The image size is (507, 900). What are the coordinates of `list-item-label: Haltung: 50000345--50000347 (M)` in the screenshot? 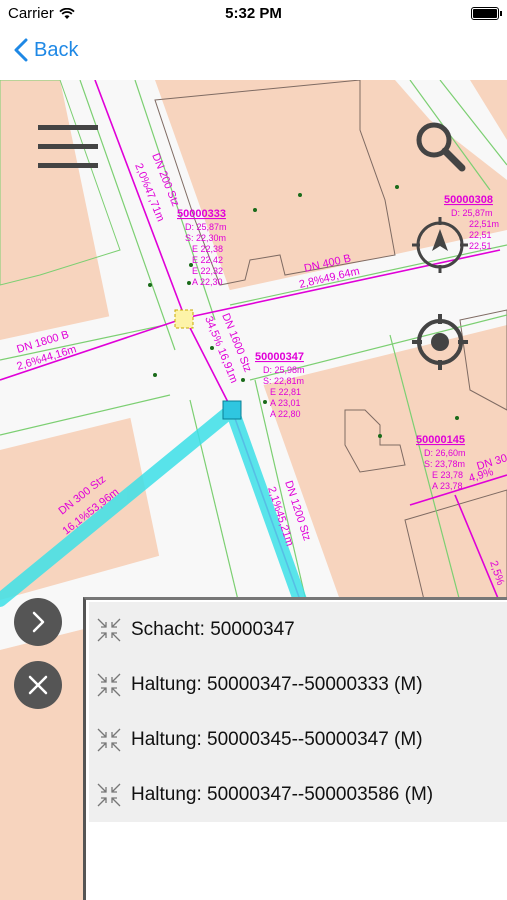 It's located at (277, 739).